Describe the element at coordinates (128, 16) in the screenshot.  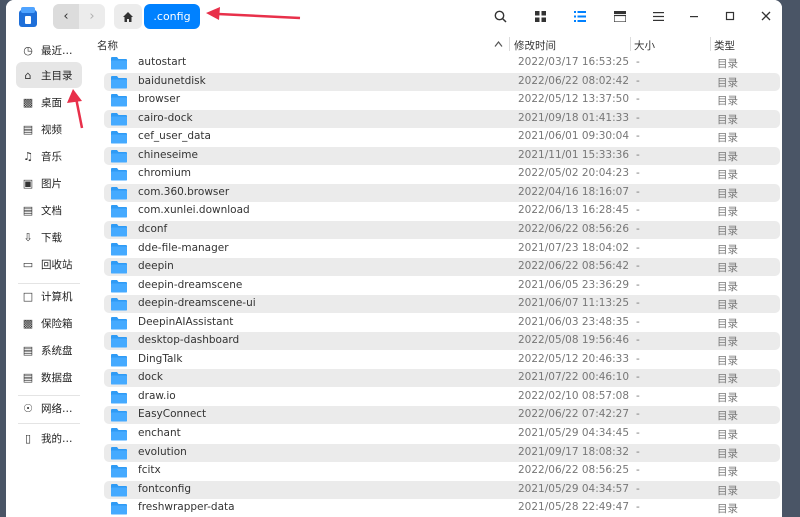
I see `breadcrumb-home` at that location.